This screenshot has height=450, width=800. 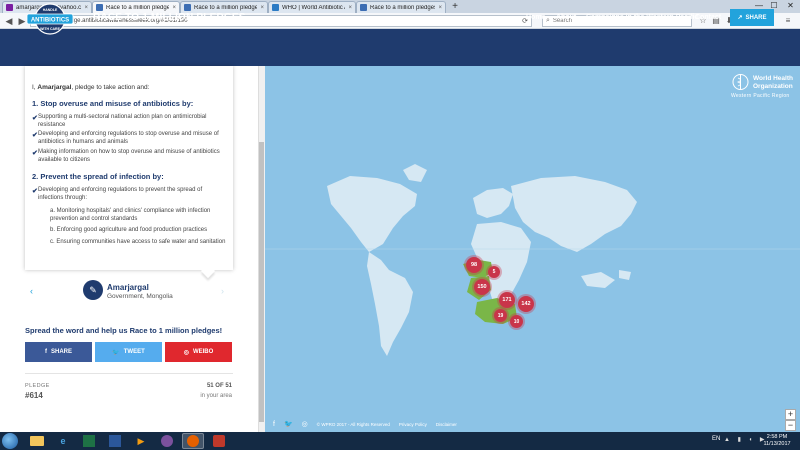 What do you see at coordinates (61, 352) in the screenshot?
I see `facebook-share-label: SHARE` at bounding box center [61, 352].